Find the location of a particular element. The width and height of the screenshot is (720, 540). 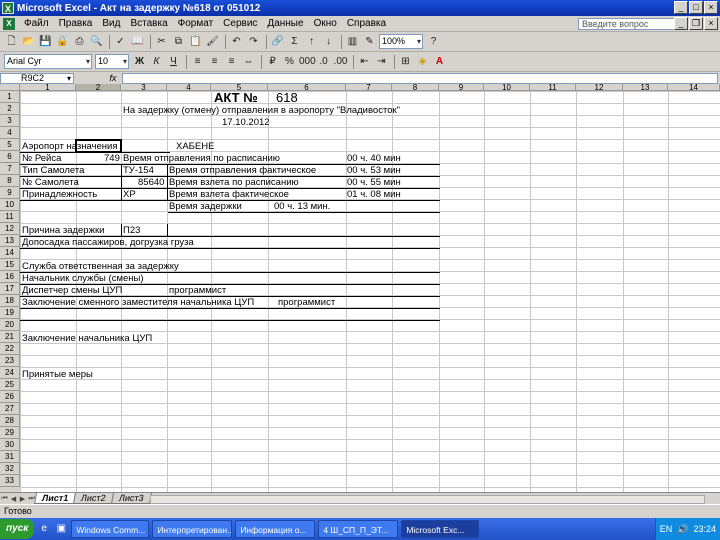

row-header: 23 is located at coordinates (10, 361).